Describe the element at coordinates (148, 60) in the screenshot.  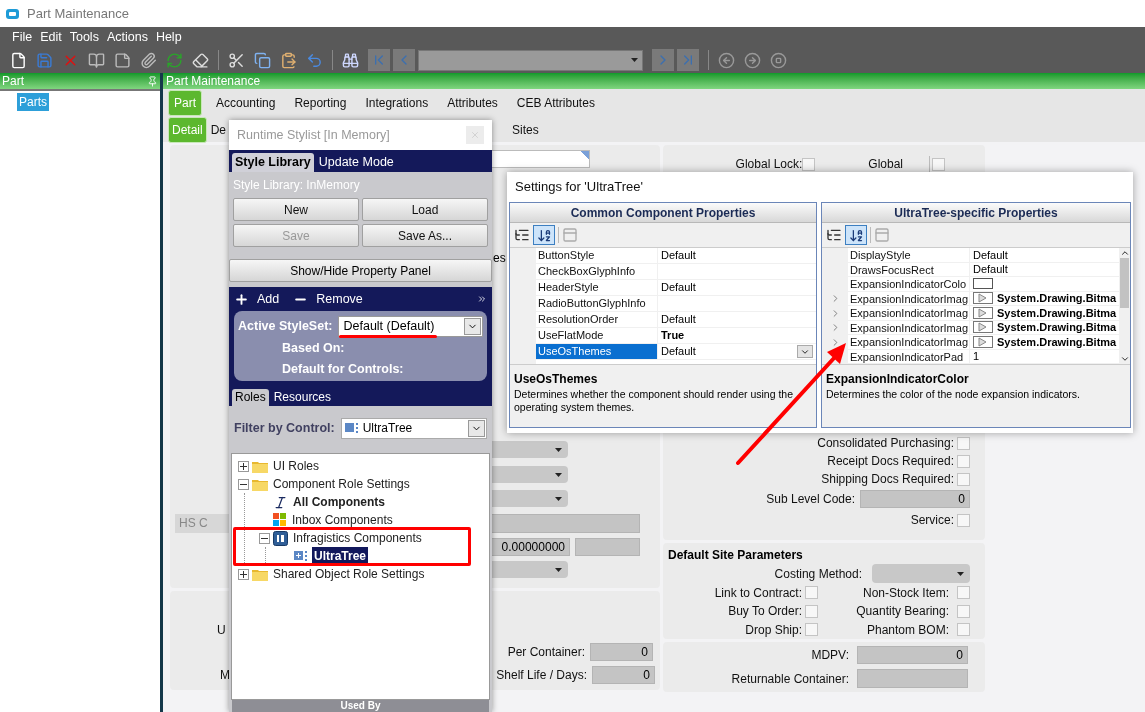
I see `attachment-icon` at that location.